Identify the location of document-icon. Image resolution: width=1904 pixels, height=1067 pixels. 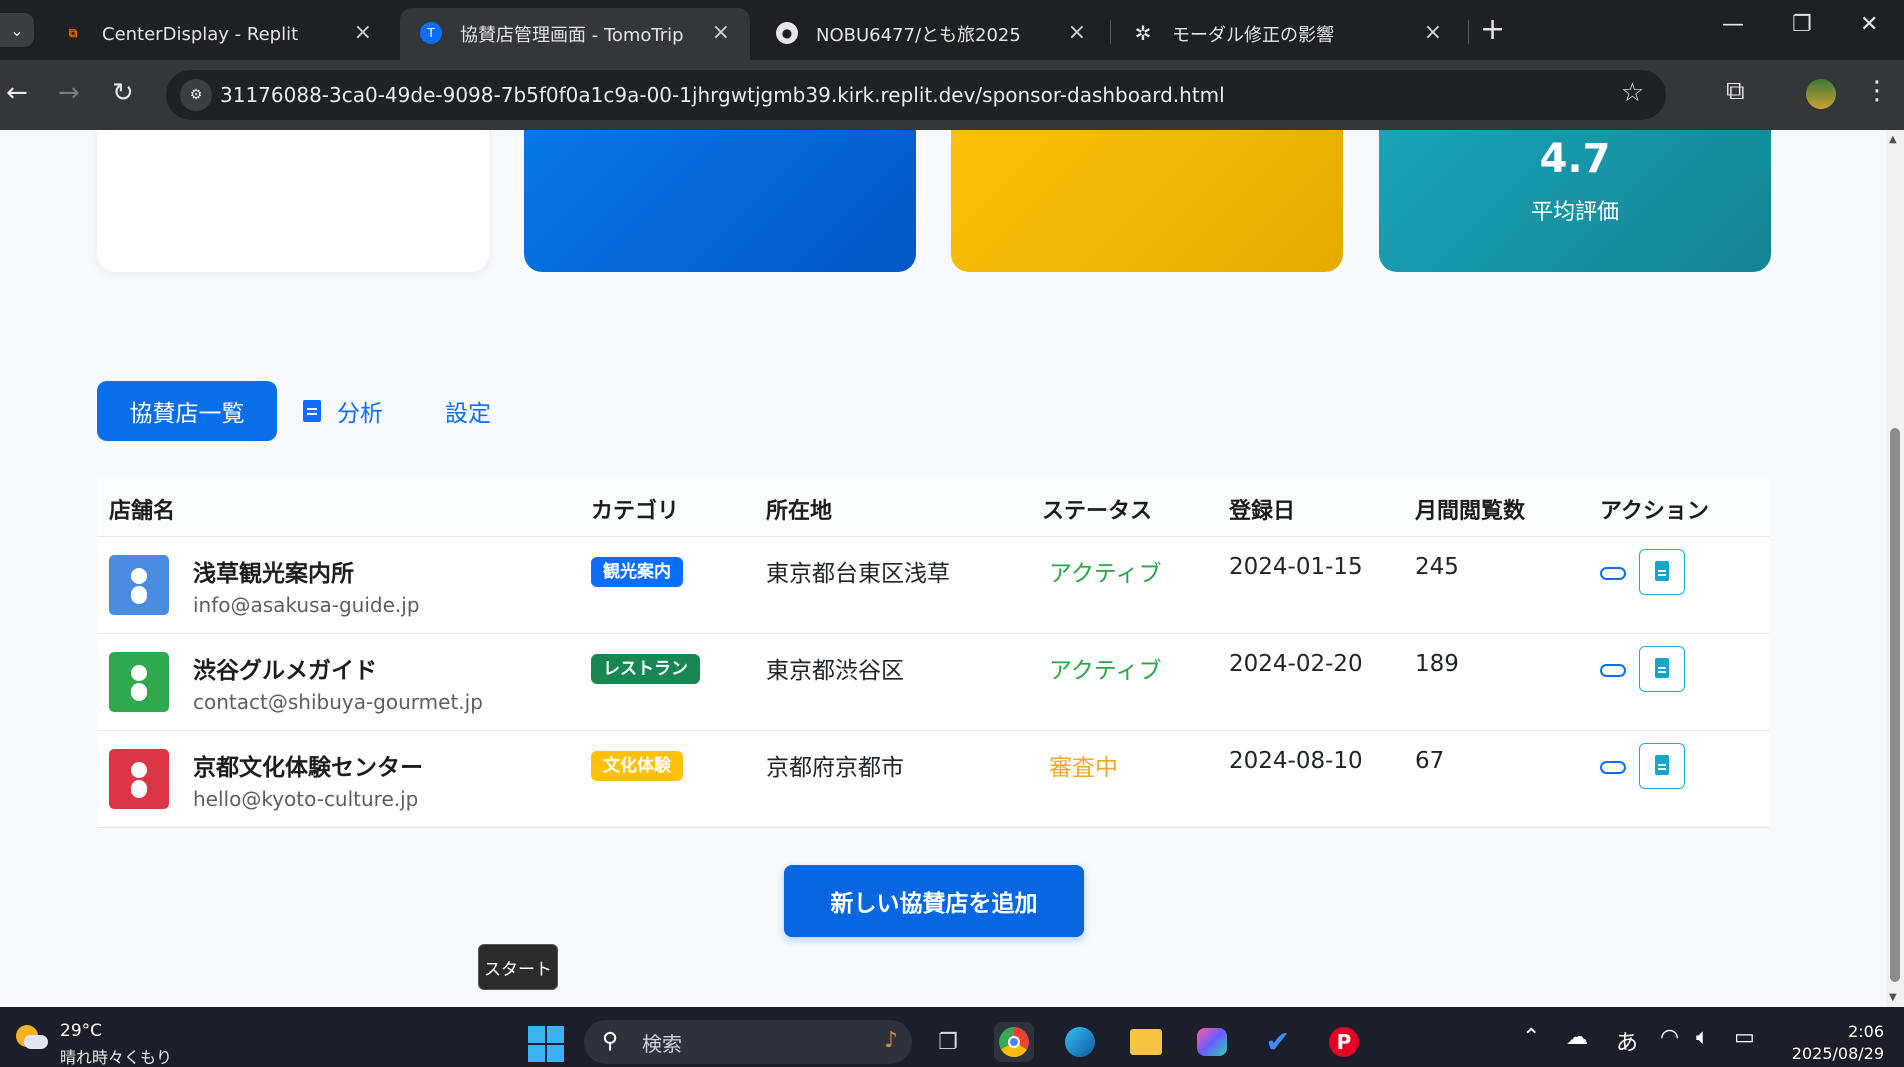
(312, 411).